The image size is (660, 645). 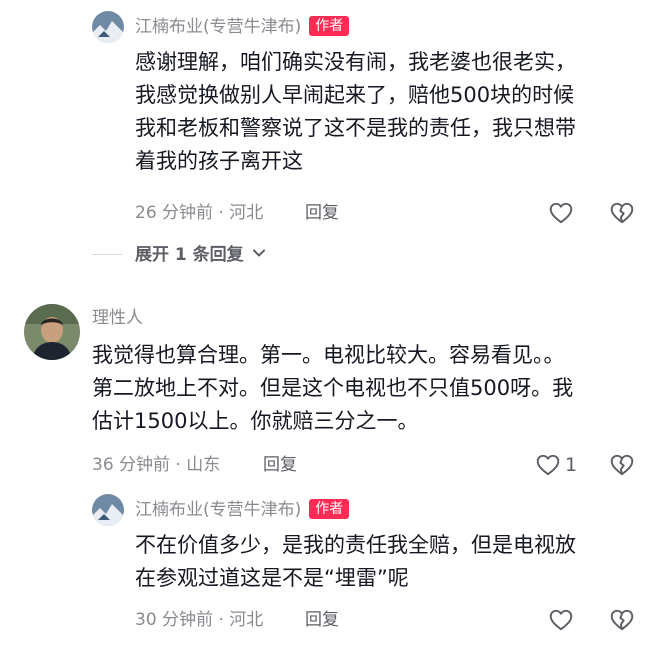 What do you see at coordinates (272, 578) in the screenshot?
I see `comment-line: 在参观过道这是不是“埋雷”呢` at bounding box center [272, 578].